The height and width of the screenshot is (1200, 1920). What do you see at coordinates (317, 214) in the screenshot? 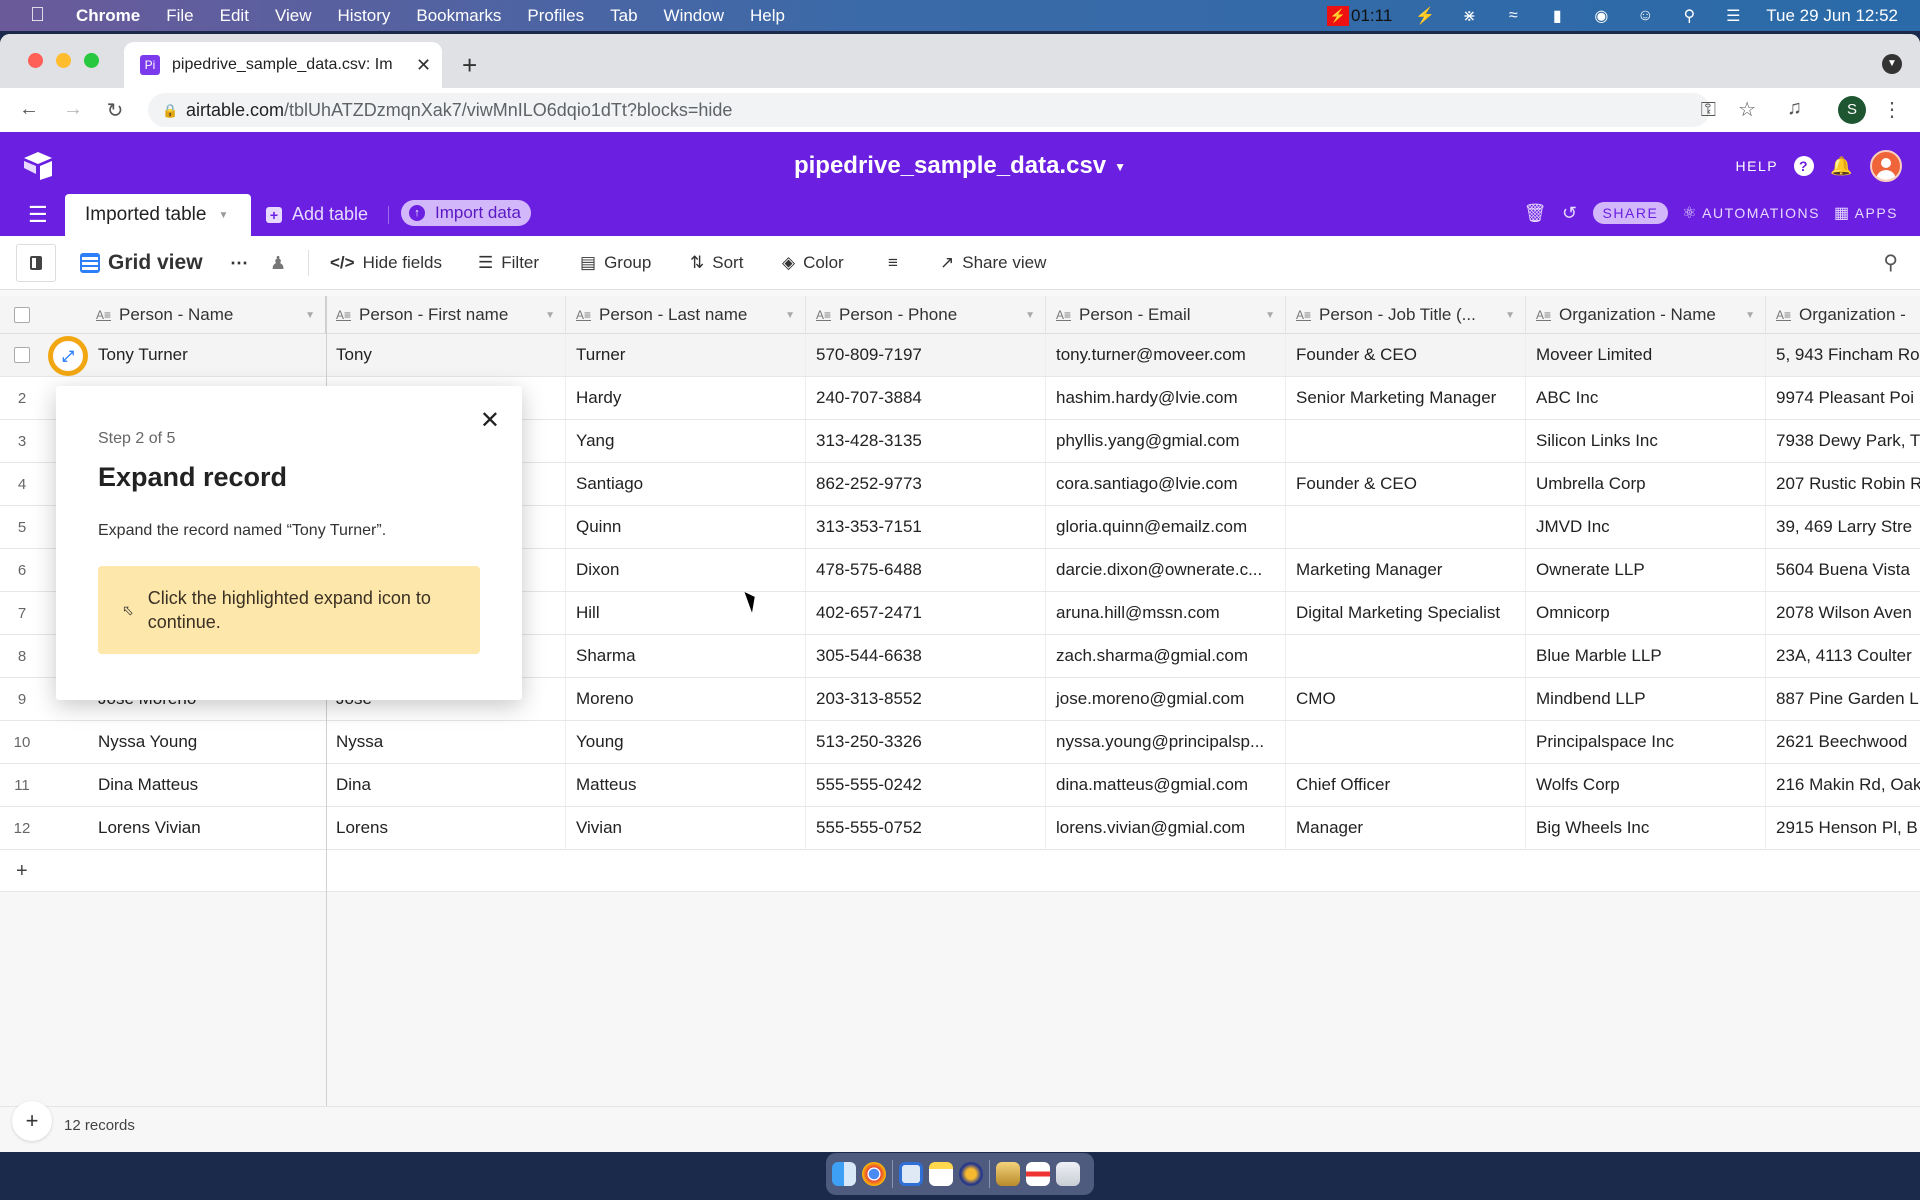
I see `add-table-button: + Add table` at bounding box center [317, 214].